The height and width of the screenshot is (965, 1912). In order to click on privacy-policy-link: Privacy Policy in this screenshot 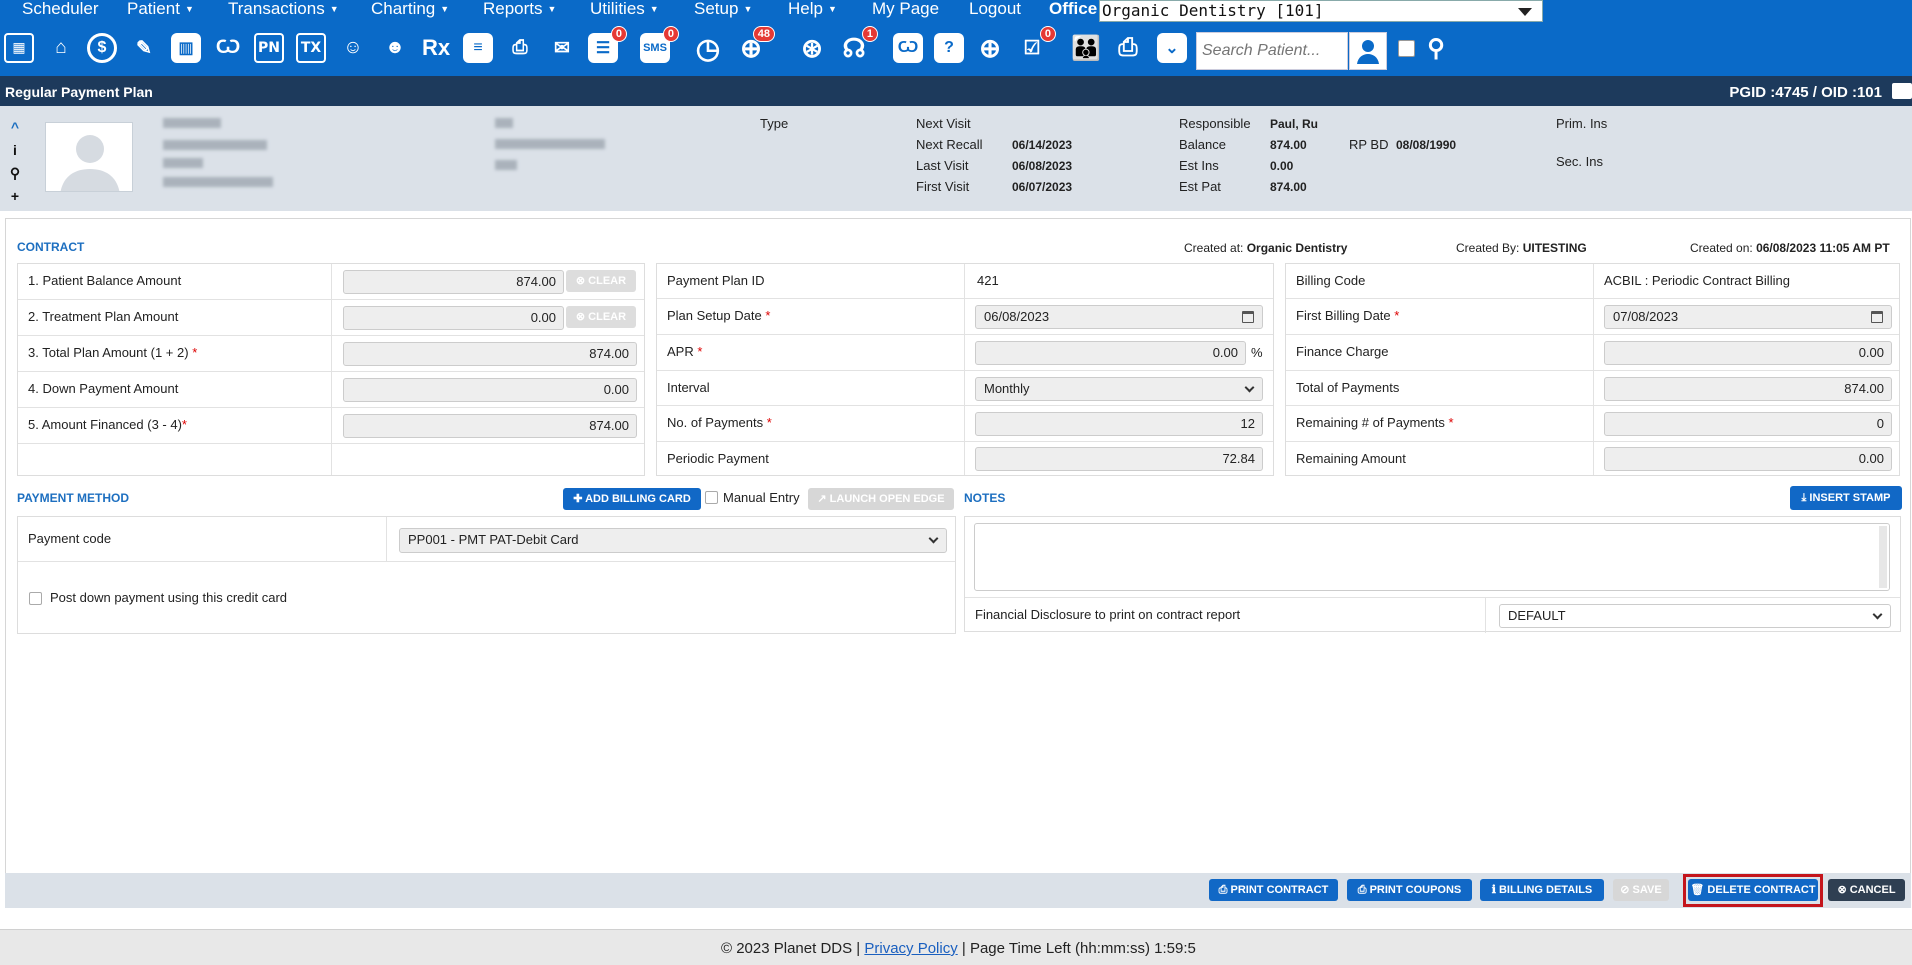, I will do `click(910, 948)`.